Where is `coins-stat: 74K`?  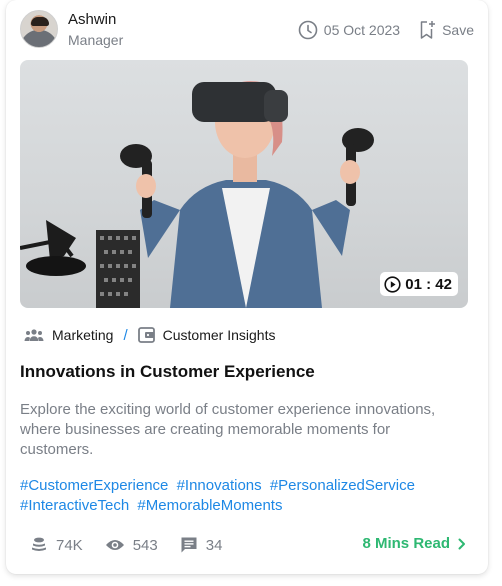
coins-stat: 74K is located at coordinates (56, 545).